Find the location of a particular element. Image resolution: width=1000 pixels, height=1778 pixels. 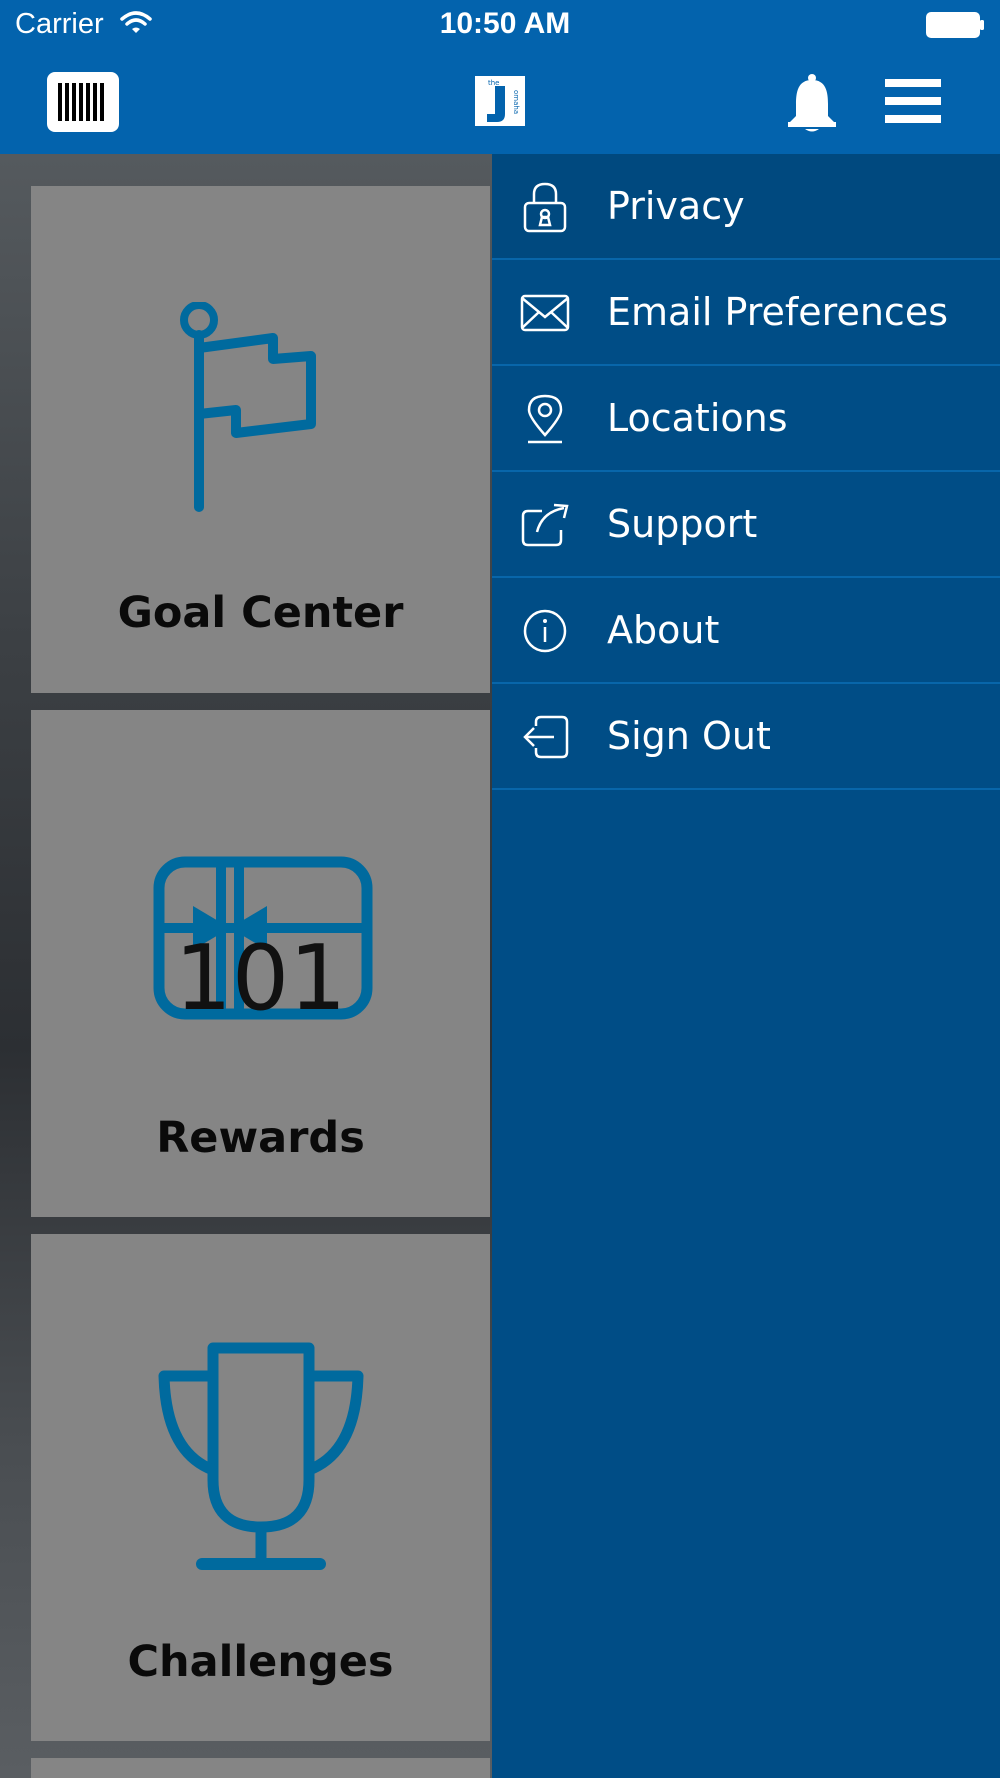

status-time: 10:50 AM is located at coordinates (505, 23).